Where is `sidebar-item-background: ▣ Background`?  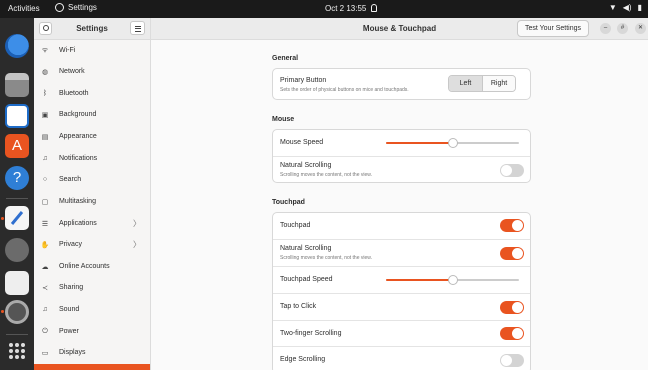 sidebar-item-background: ▣ Background is located at coordinates (92, 114).